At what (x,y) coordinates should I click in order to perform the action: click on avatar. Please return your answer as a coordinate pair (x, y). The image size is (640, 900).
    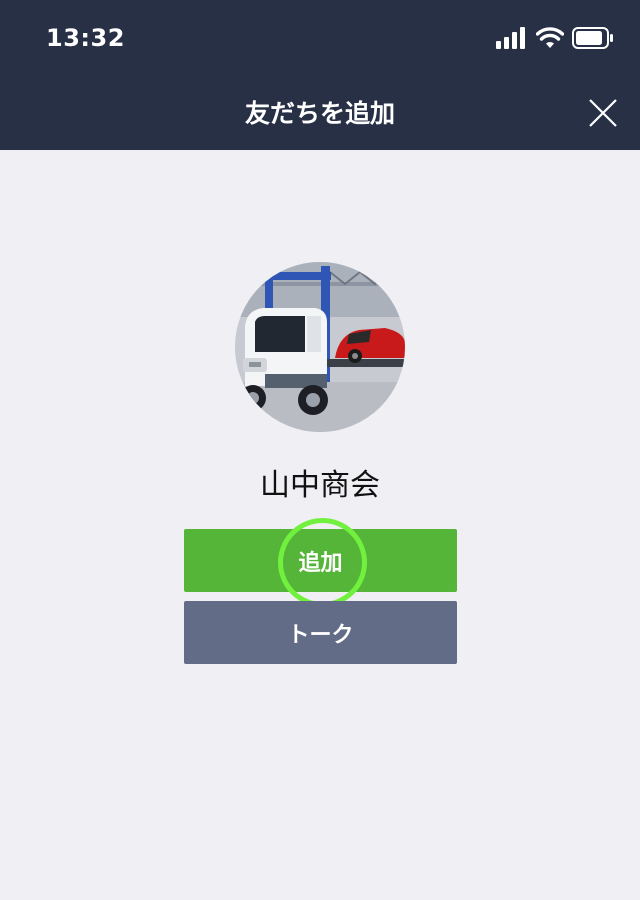
    Looking at the image, I should click on (320, 347).